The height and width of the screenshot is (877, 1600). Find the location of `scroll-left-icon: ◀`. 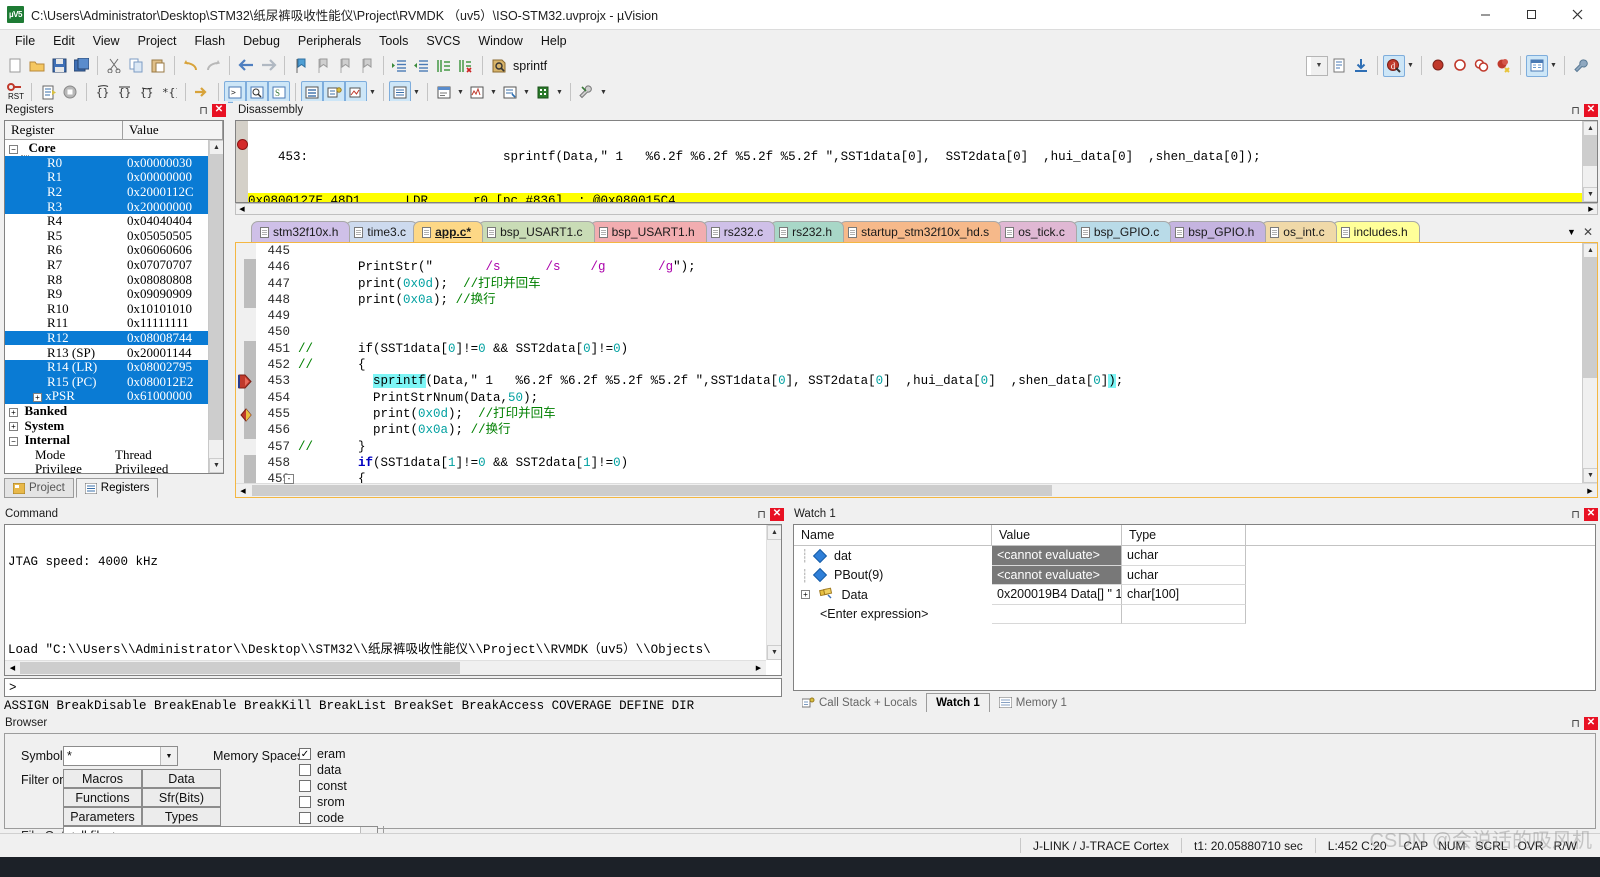

scroll-left-icon: ◀ is located at coordinates (242, 209).